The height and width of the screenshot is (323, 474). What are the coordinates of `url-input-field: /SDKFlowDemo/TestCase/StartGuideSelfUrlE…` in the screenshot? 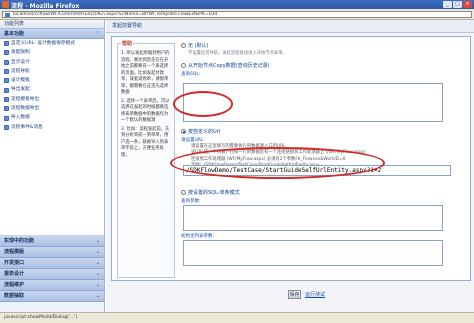 It's located at (317, 170).